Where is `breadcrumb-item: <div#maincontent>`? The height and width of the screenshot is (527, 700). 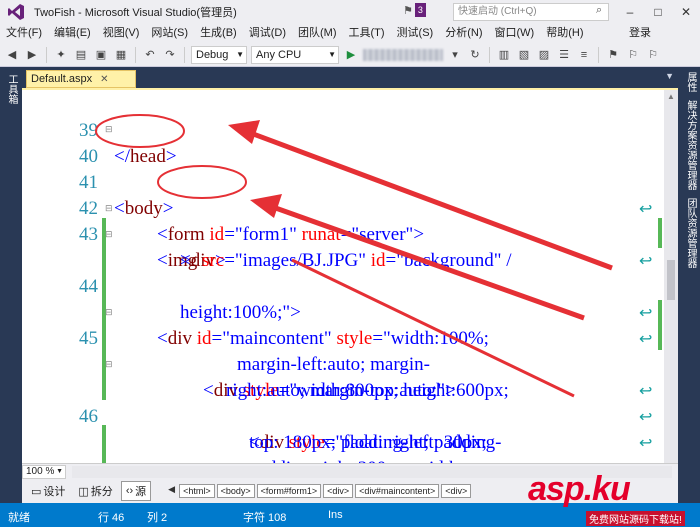
breadcrumb-item: <div#maincontent> is located at coordinates (397, 491).